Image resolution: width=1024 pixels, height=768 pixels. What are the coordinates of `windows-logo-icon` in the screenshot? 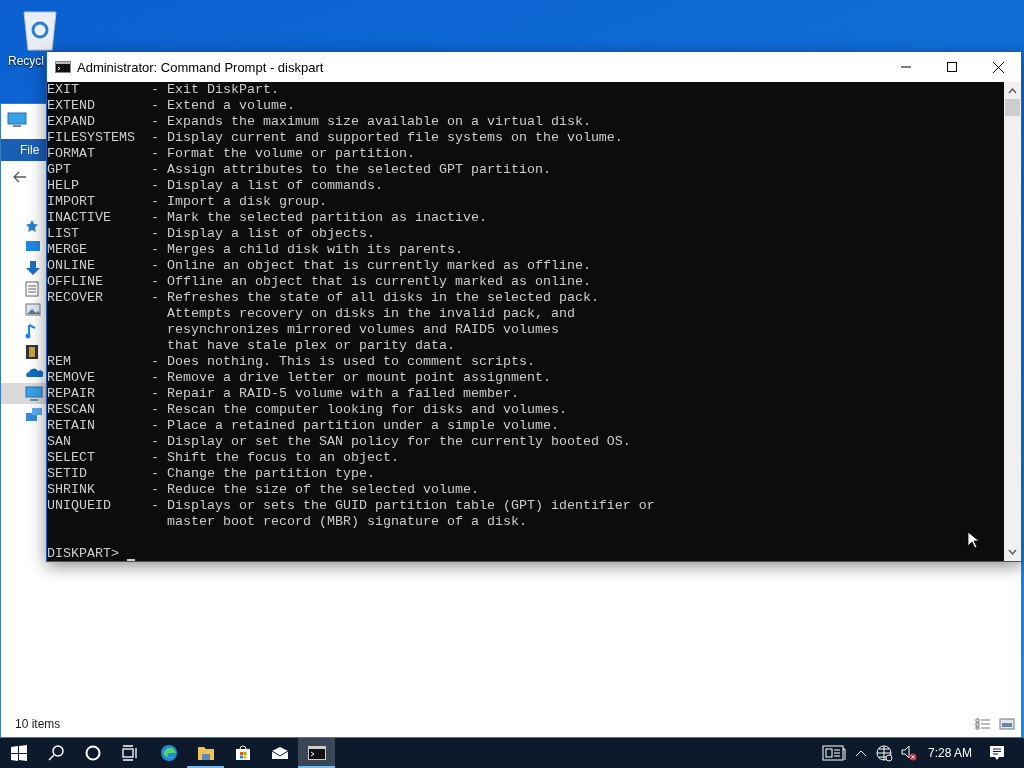 It's located at (18, 753).